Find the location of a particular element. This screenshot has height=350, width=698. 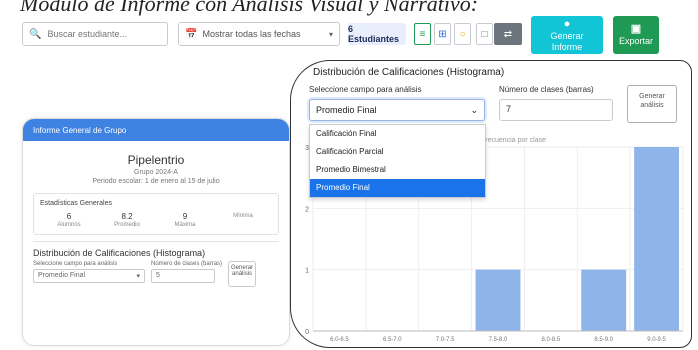

stat-item: 6 Alumnos is located at coordinates (69, 220).